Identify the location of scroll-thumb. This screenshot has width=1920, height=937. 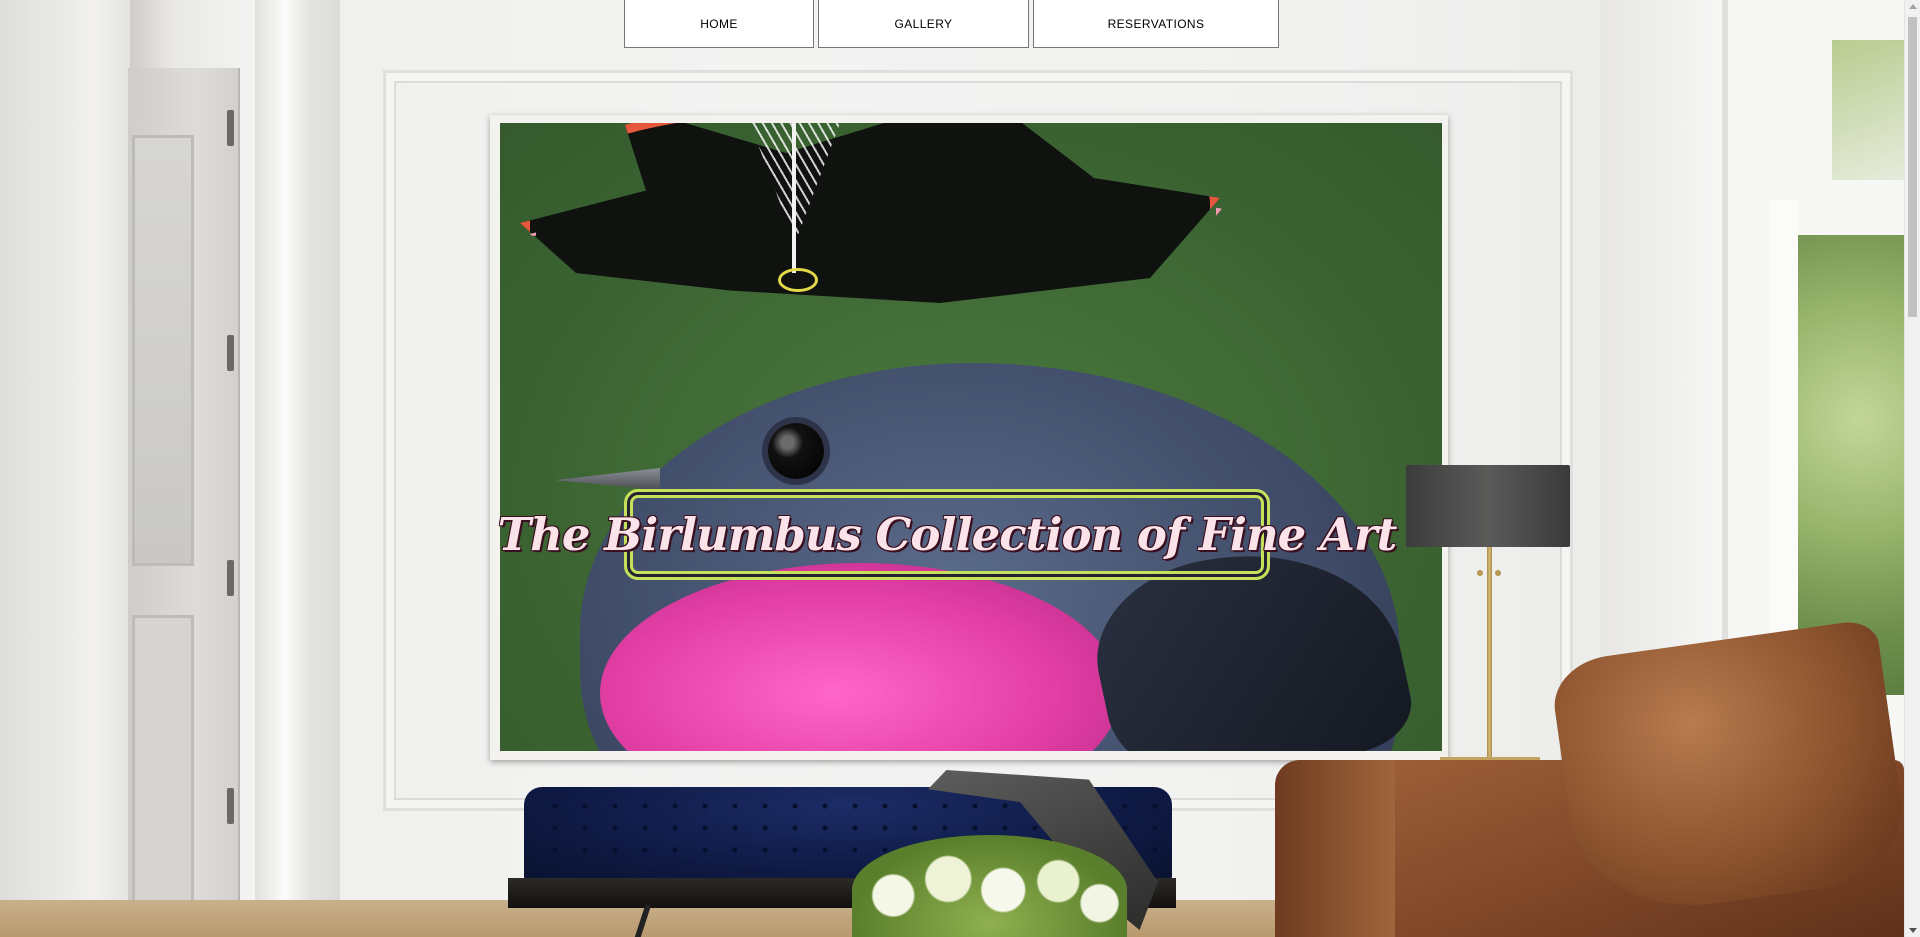
(1912, 167).